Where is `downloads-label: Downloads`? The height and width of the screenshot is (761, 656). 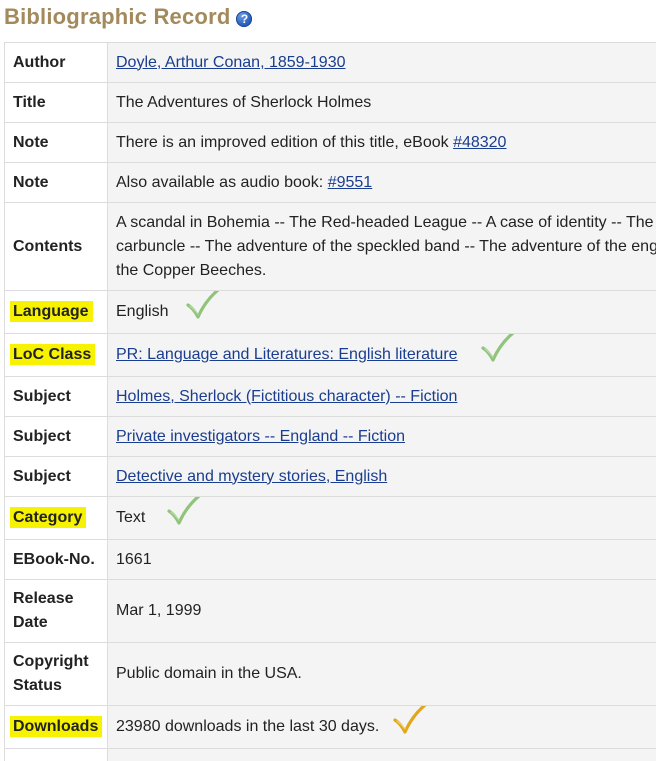 downloads-label: Downloads is located at coordinates (56, 726).